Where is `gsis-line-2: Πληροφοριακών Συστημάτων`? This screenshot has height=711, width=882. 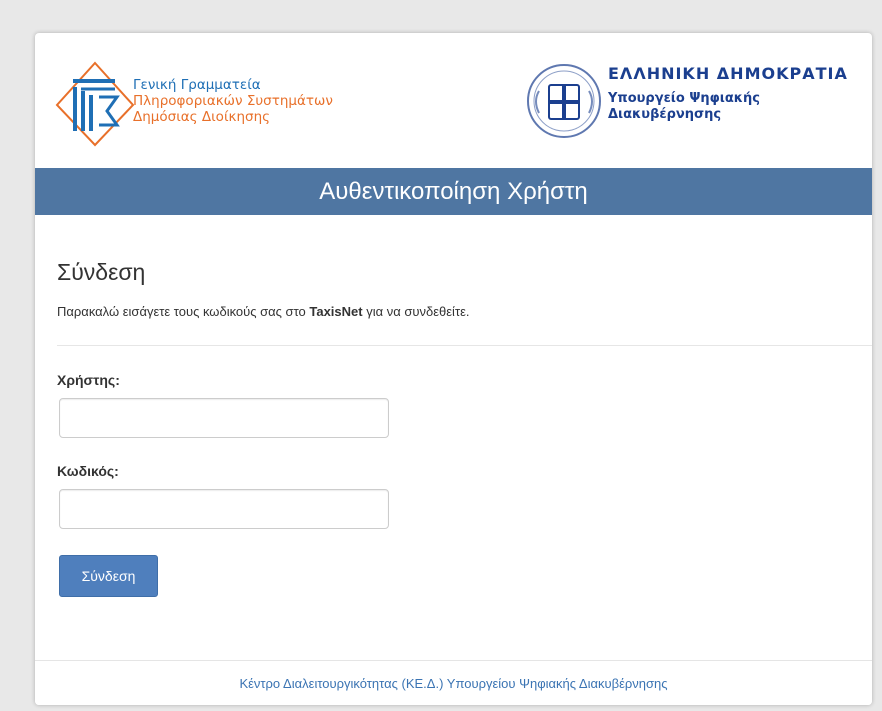 gsis-line-2: Πληροφοριακών Συστημάτων is located at coordinates (233, 101).